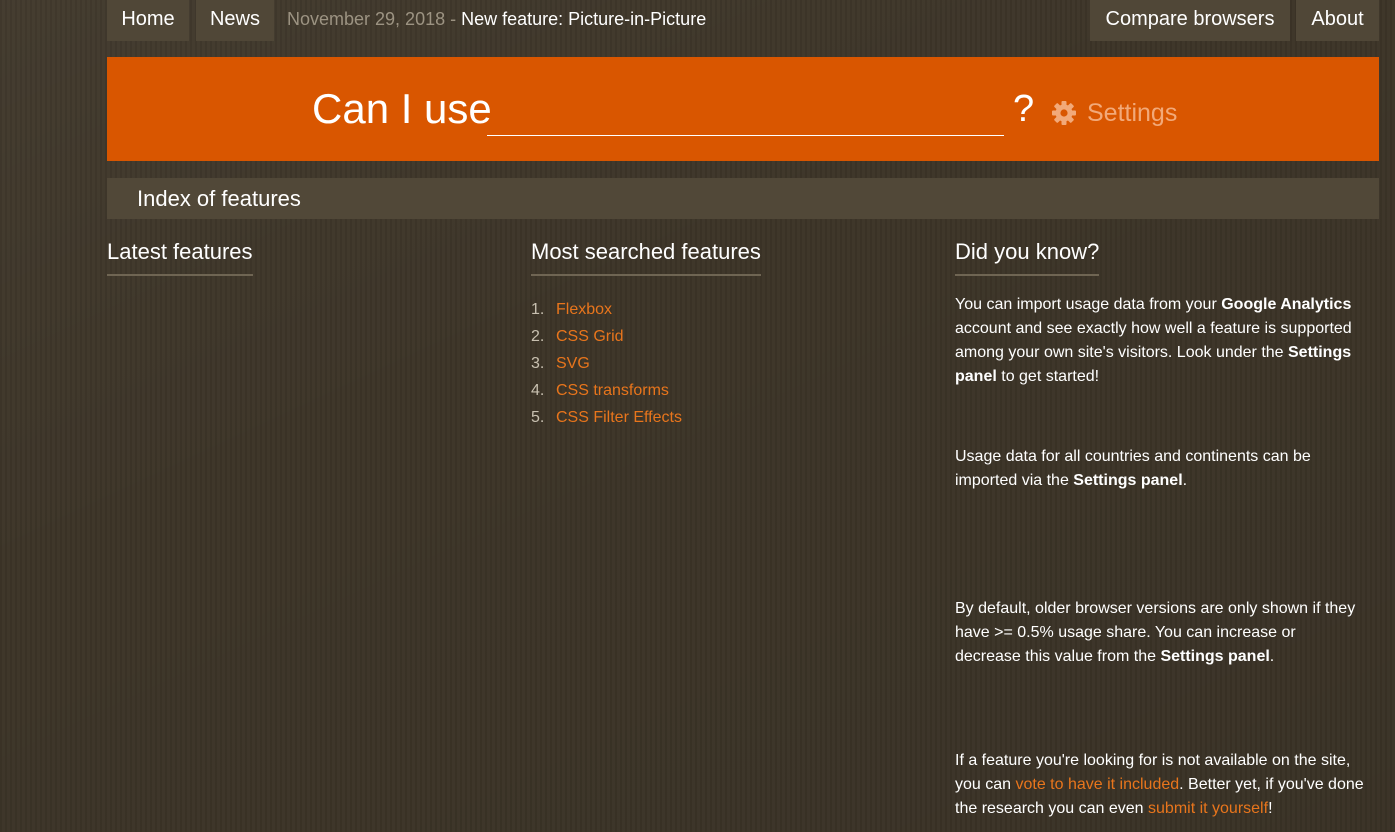 The height and width of the screenshot is (832, 1395). I want to click on nav-about-button: About, so click(1337, 20).